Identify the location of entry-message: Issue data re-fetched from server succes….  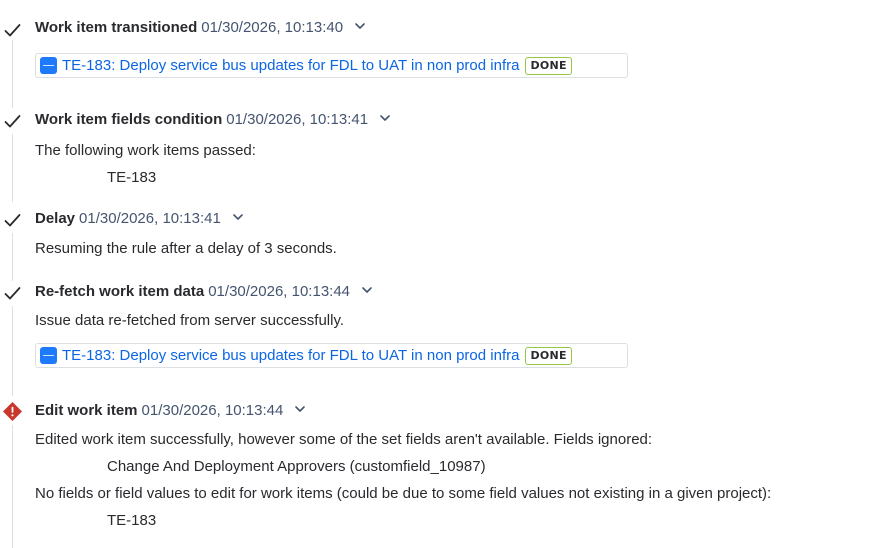
(190, 320).